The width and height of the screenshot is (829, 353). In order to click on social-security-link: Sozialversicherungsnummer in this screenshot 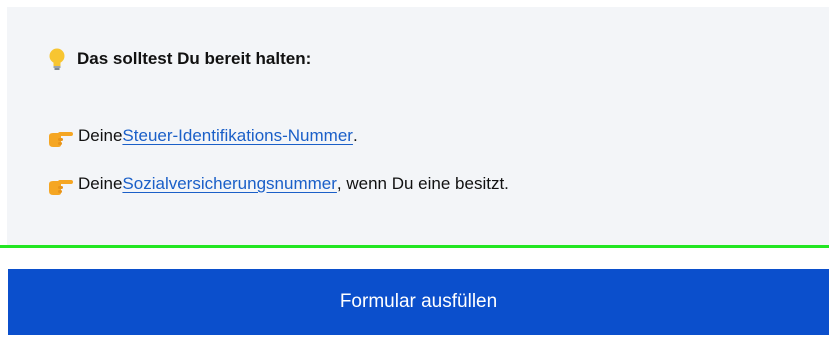, I will do `click(229, 184)`.